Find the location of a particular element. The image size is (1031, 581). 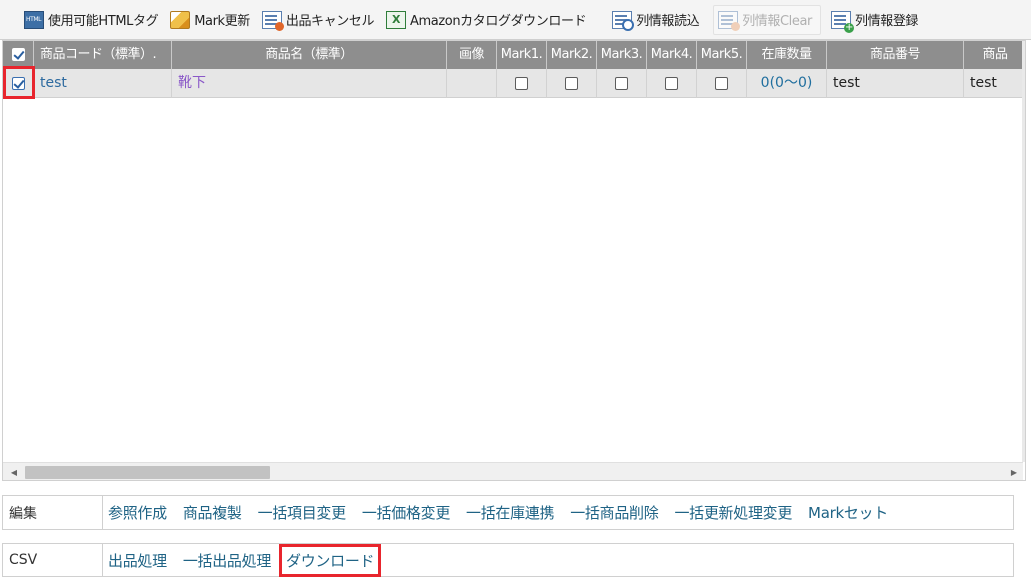

cell-code: test is located at coordinates (103, 83).